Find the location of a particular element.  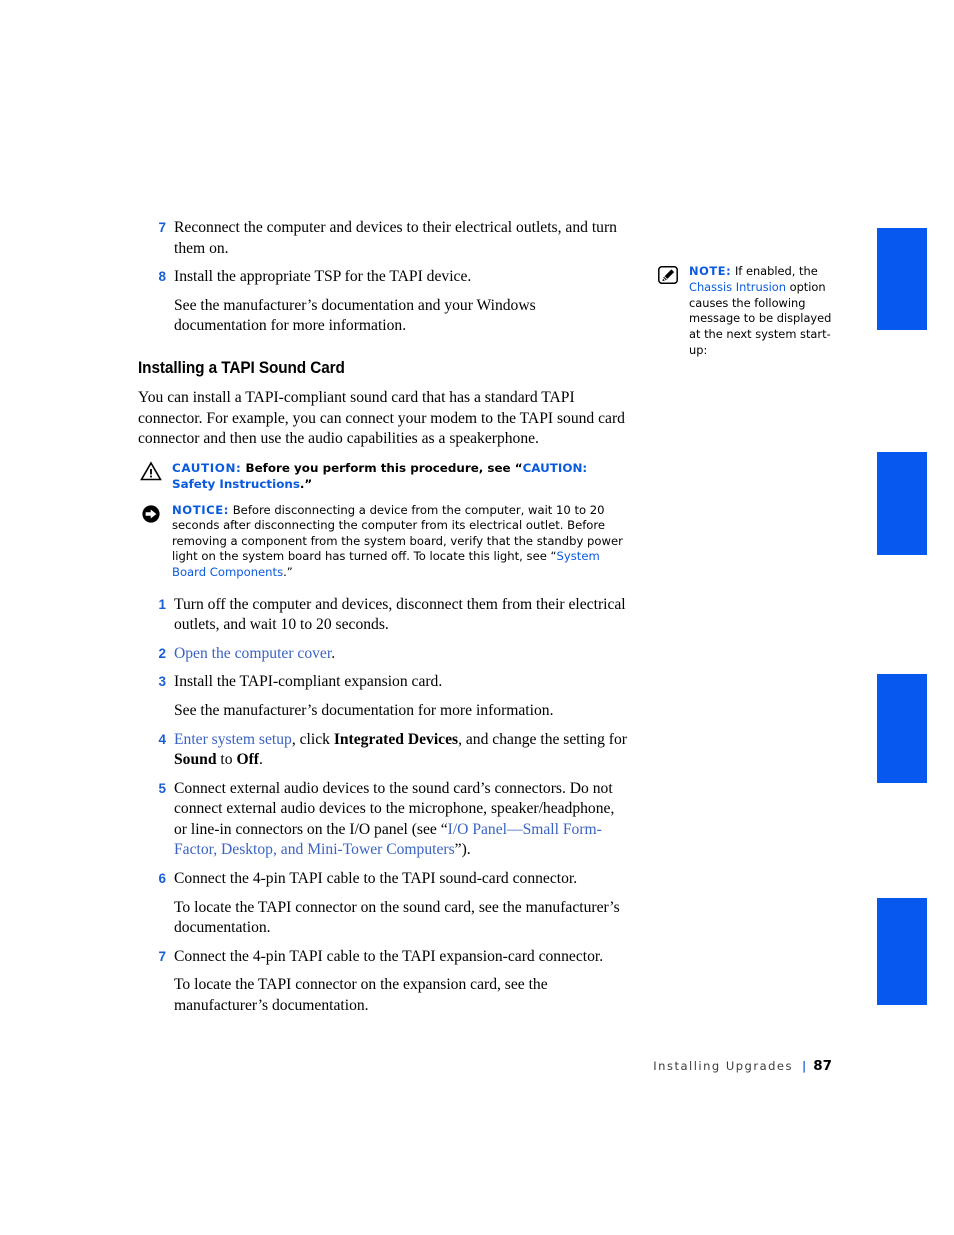

step-text-mid: , click is located at coordinates (312, 739).